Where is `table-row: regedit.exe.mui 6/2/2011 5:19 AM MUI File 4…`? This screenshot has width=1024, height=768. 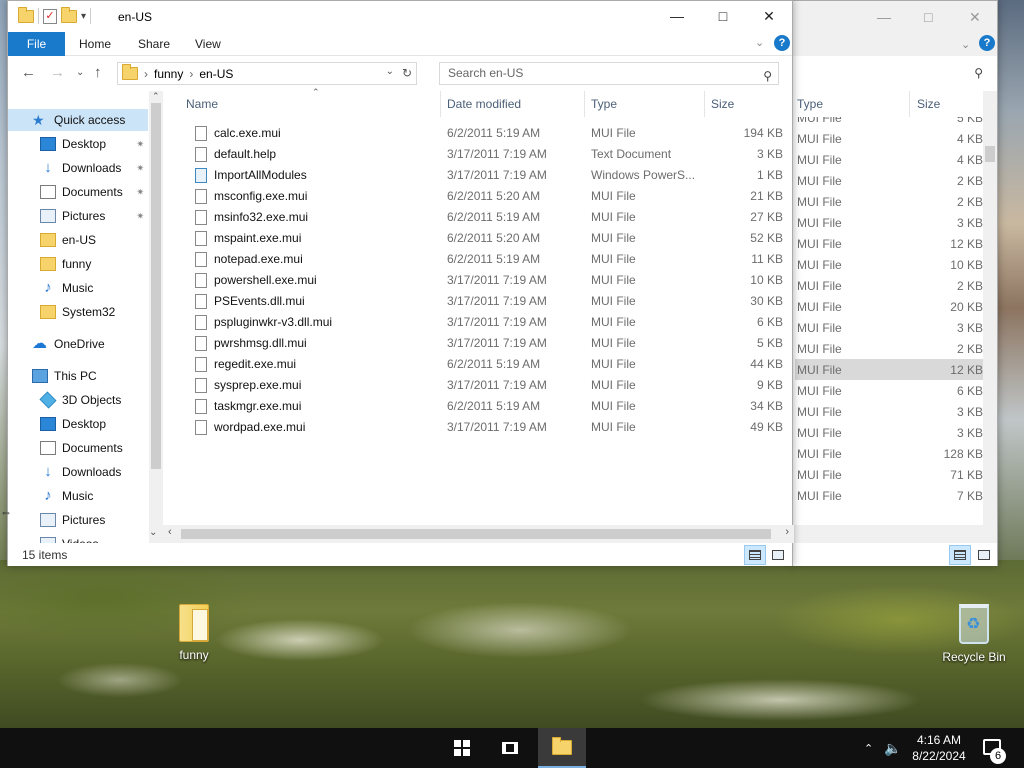
table-row: regedit.exe.mui 6/2/2011 5:19 AM MUI File 4… is located at coordinates (480, 363).